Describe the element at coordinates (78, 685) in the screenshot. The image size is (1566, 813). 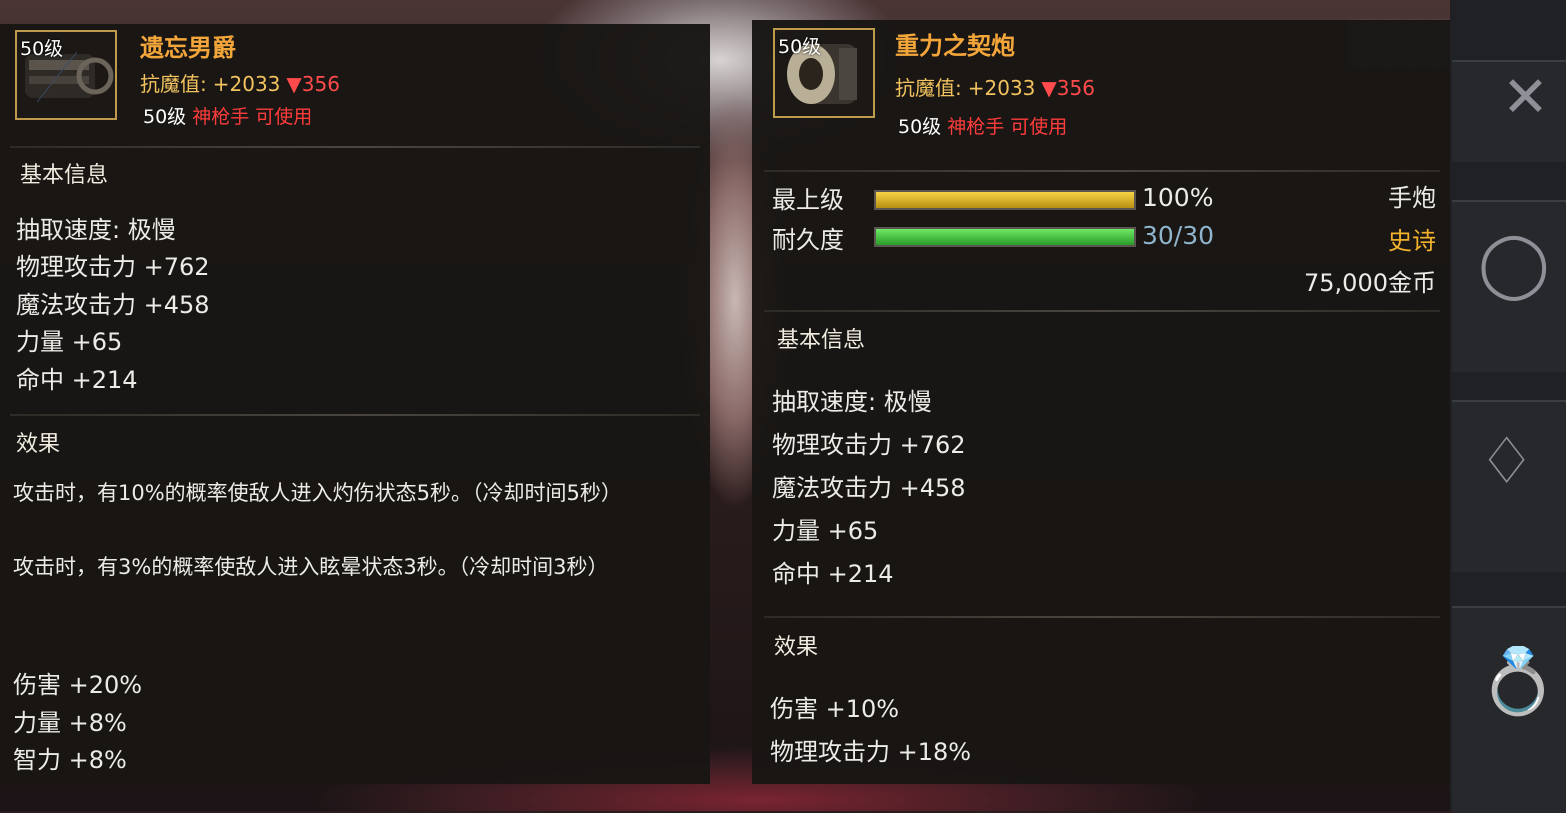
I see `bonus-damage: 伤害 +20%` at that location.